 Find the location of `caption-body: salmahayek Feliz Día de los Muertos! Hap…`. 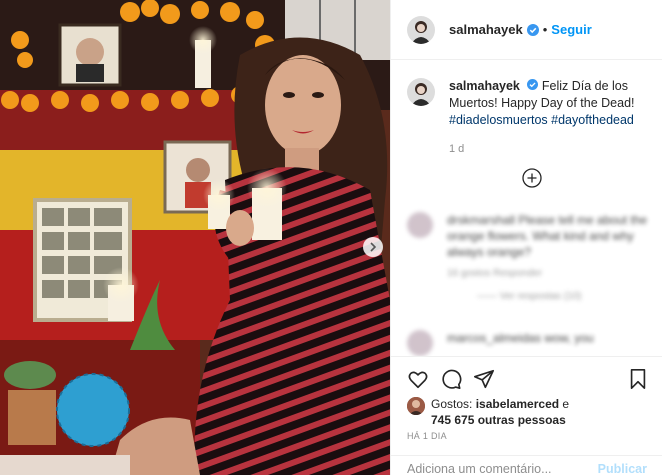

caption-body: salmahayek Feliz Día de los Muertos! Hap… is located at coordinates (550, 118).